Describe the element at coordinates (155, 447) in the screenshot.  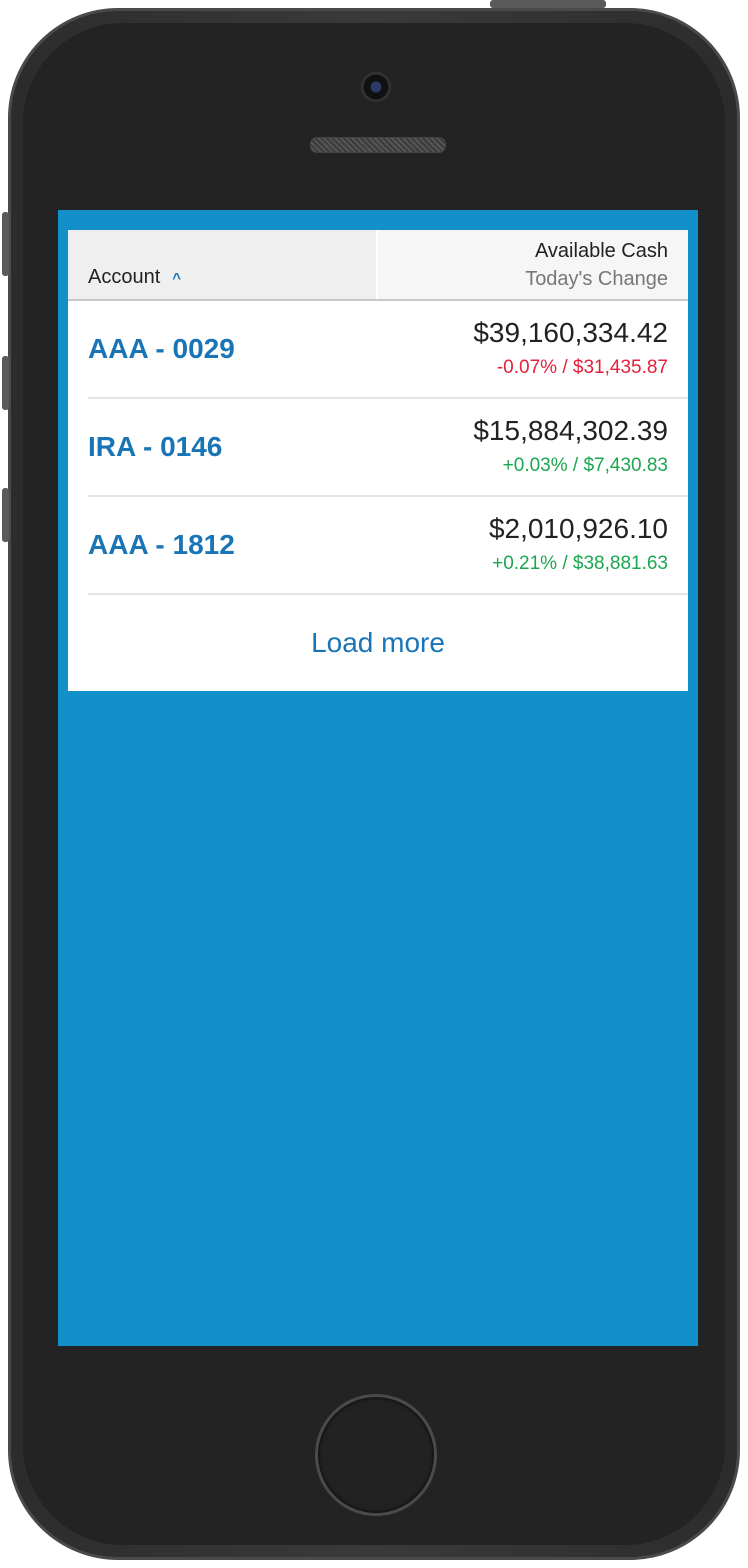
I see `account-link: IRA - 0146` at that location.